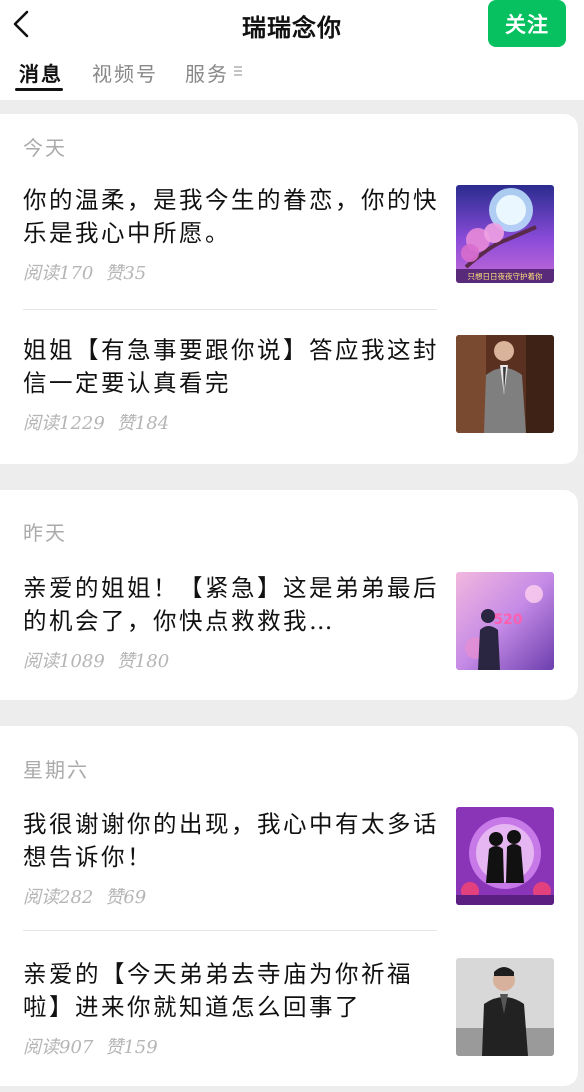 The width and height of the screenshot is (584, 1092). Describe the element at coordinates (96, 1046) in the screenshot. I see `article-stats: 阅读907 赞159` at that location.